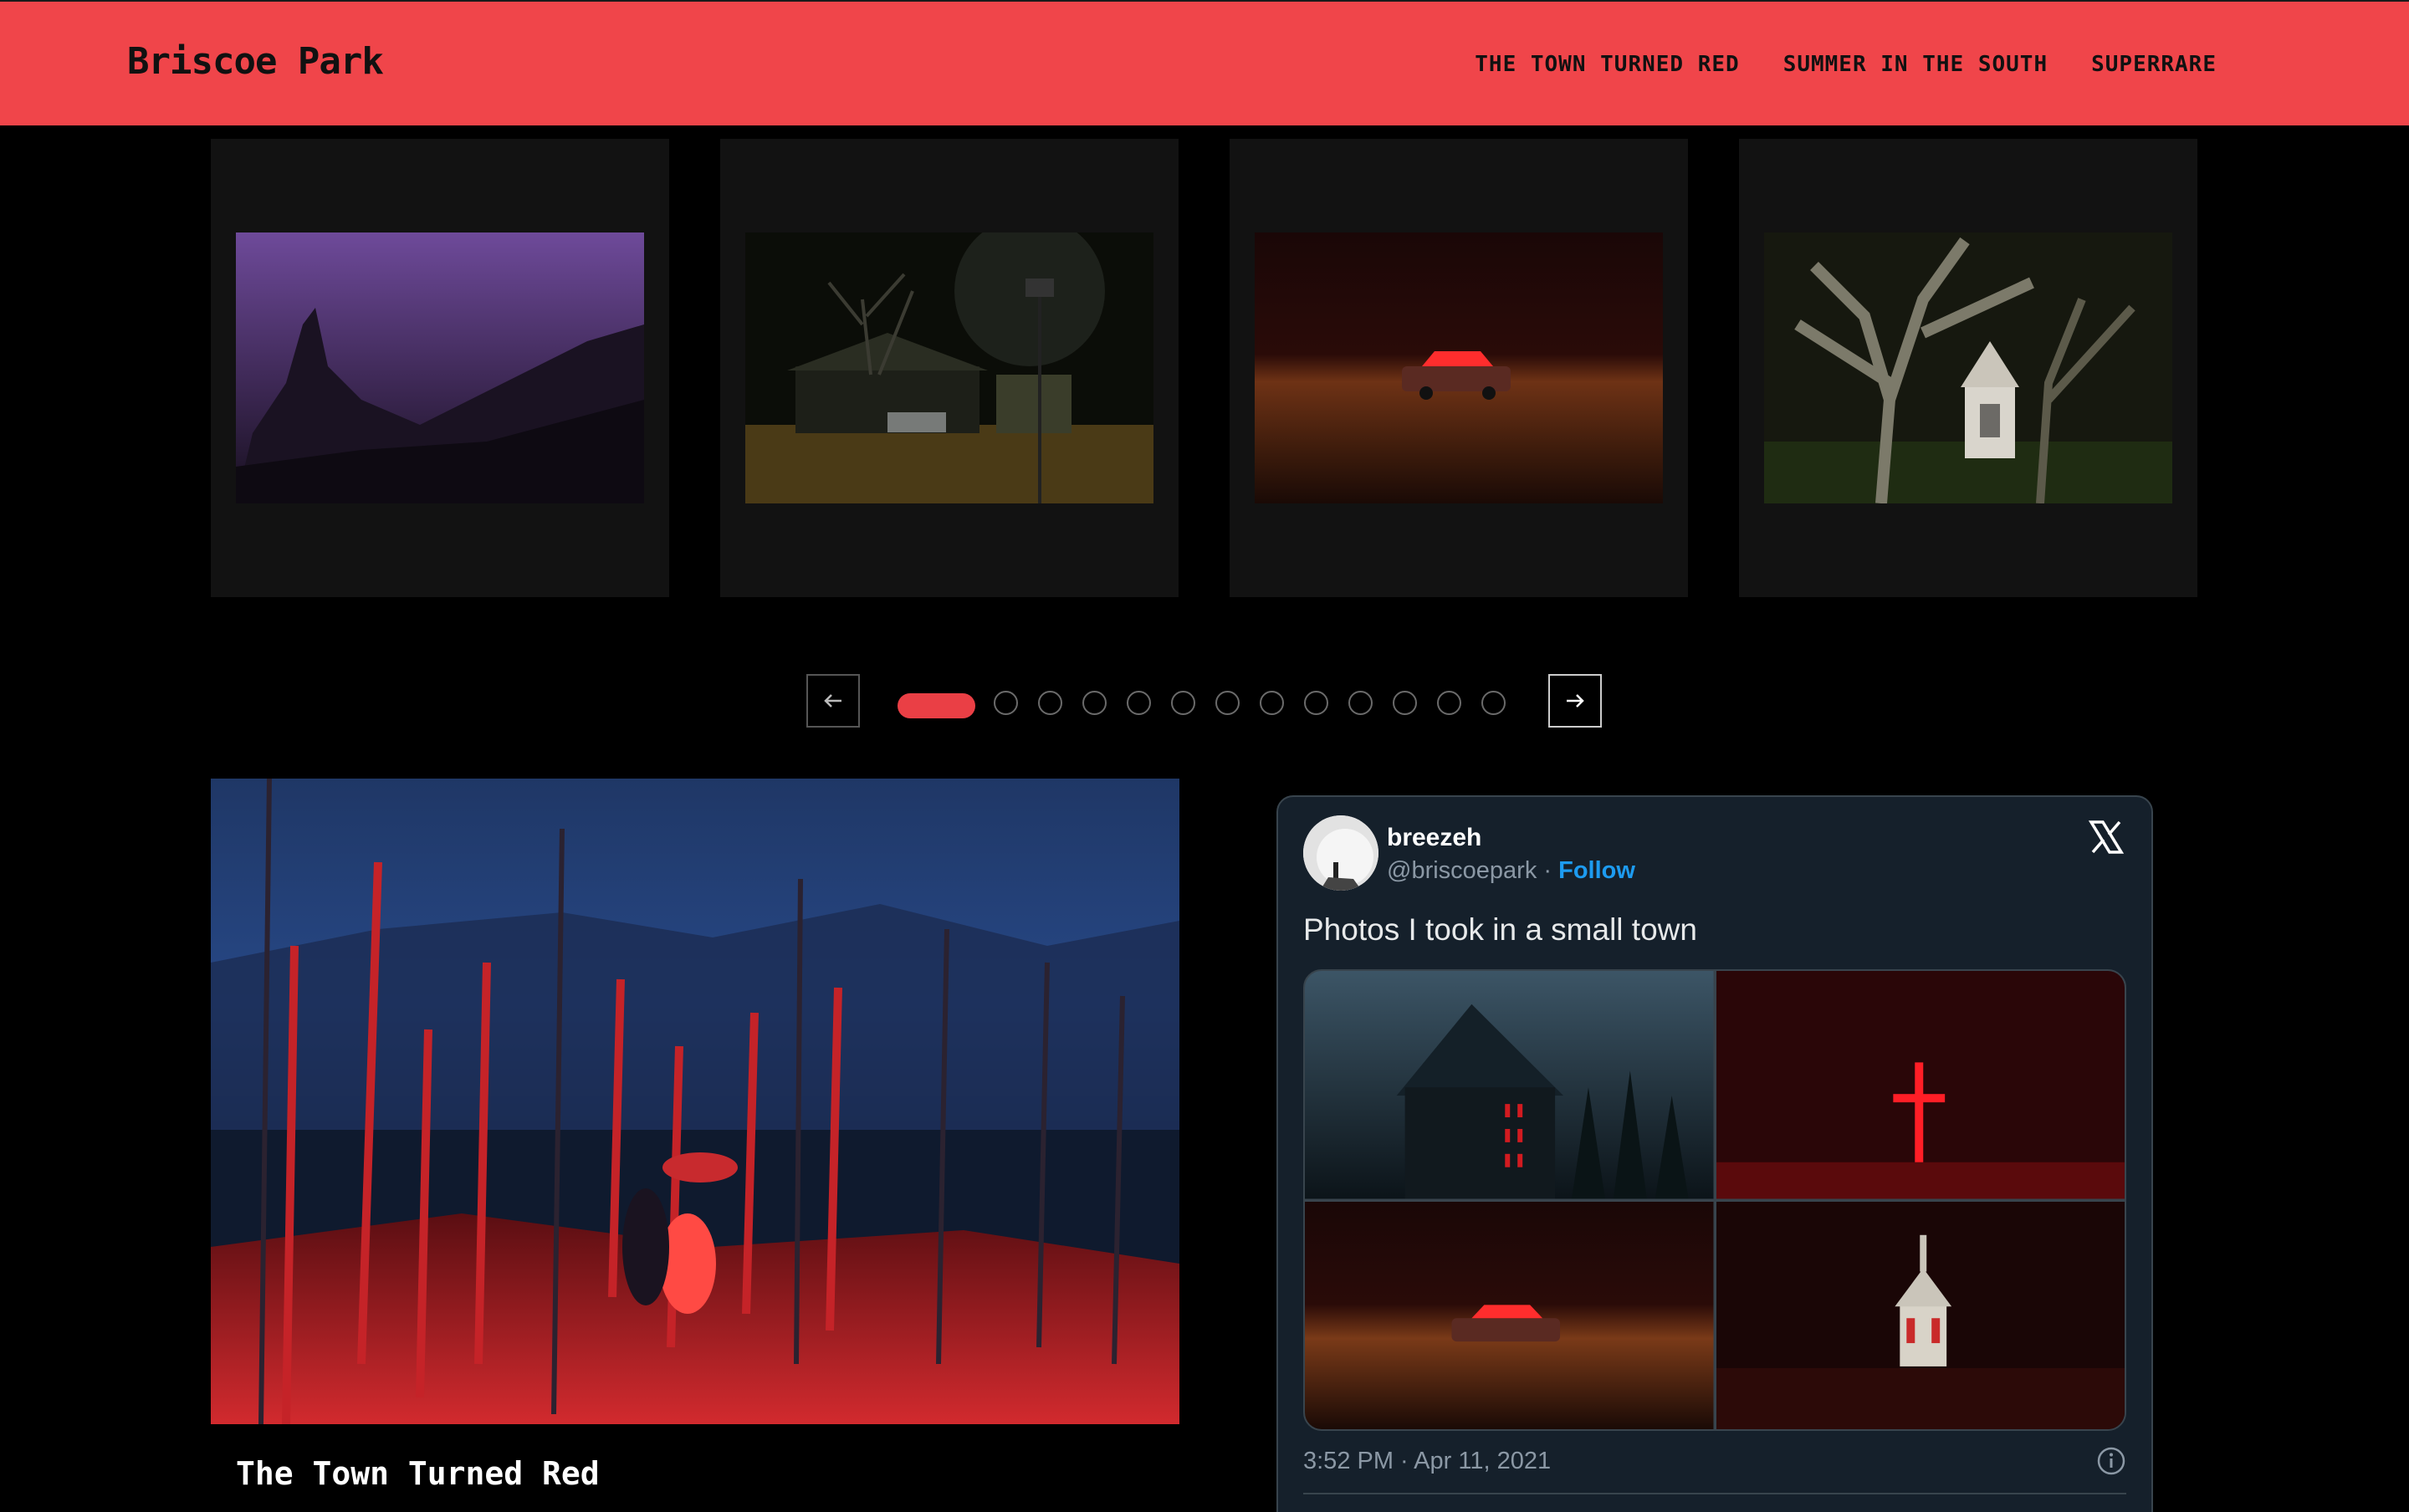 This screenshot has width=2409, height=1512. I want to click on nav-link-superrare: SUPERRARE, so click(2154, 64).